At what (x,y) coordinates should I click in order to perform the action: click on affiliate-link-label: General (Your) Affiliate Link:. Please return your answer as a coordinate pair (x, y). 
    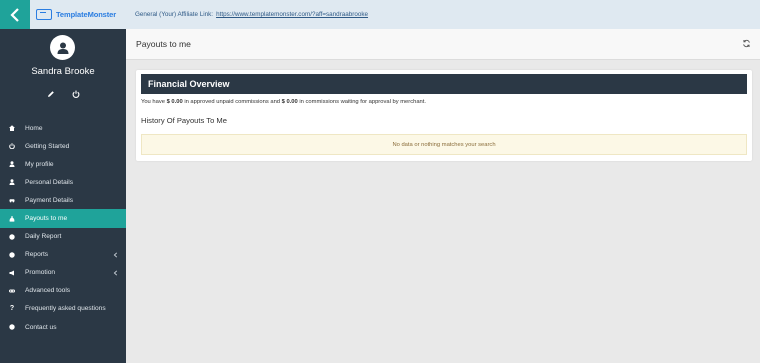
    Looking at the image, I should click on (174, 14).